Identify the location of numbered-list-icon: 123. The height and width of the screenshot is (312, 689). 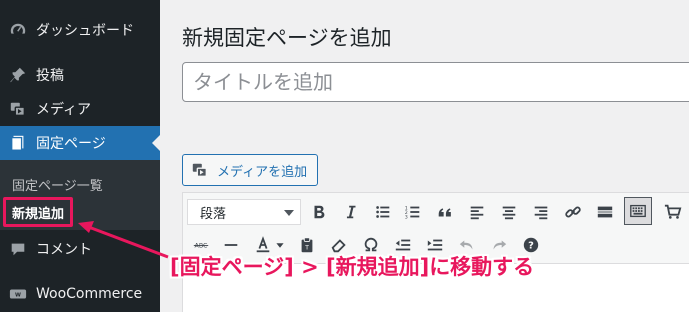
(412, 212).